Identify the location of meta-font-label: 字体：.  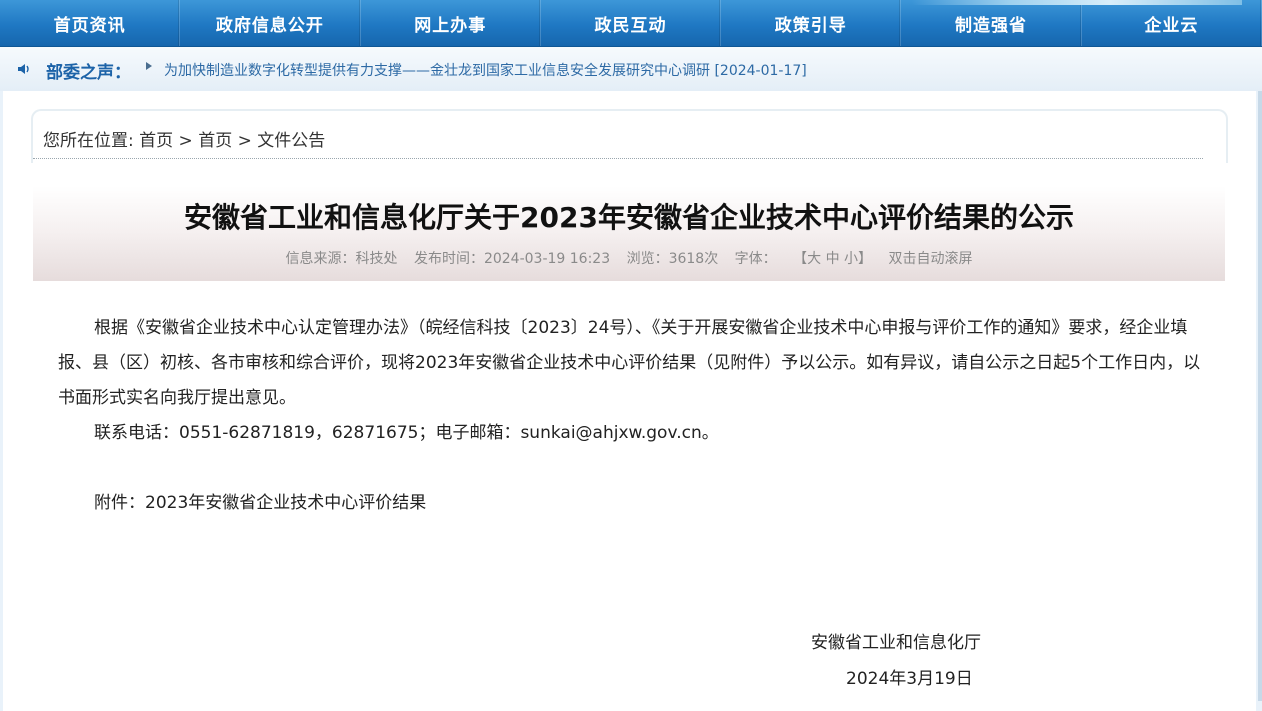
(755, 259).